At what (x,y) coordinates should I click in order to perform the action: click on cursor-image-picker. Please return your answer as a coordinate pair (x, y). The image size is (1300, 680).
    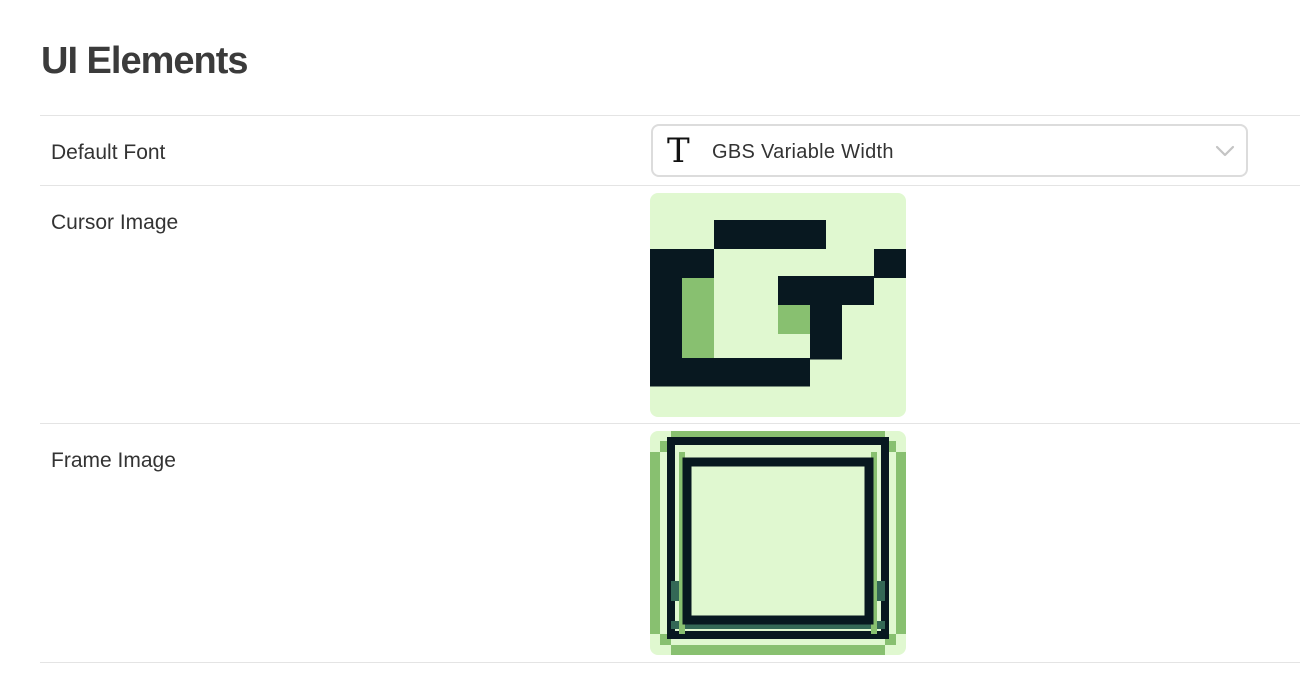
    Looking at the image, I should click on (778, 305).